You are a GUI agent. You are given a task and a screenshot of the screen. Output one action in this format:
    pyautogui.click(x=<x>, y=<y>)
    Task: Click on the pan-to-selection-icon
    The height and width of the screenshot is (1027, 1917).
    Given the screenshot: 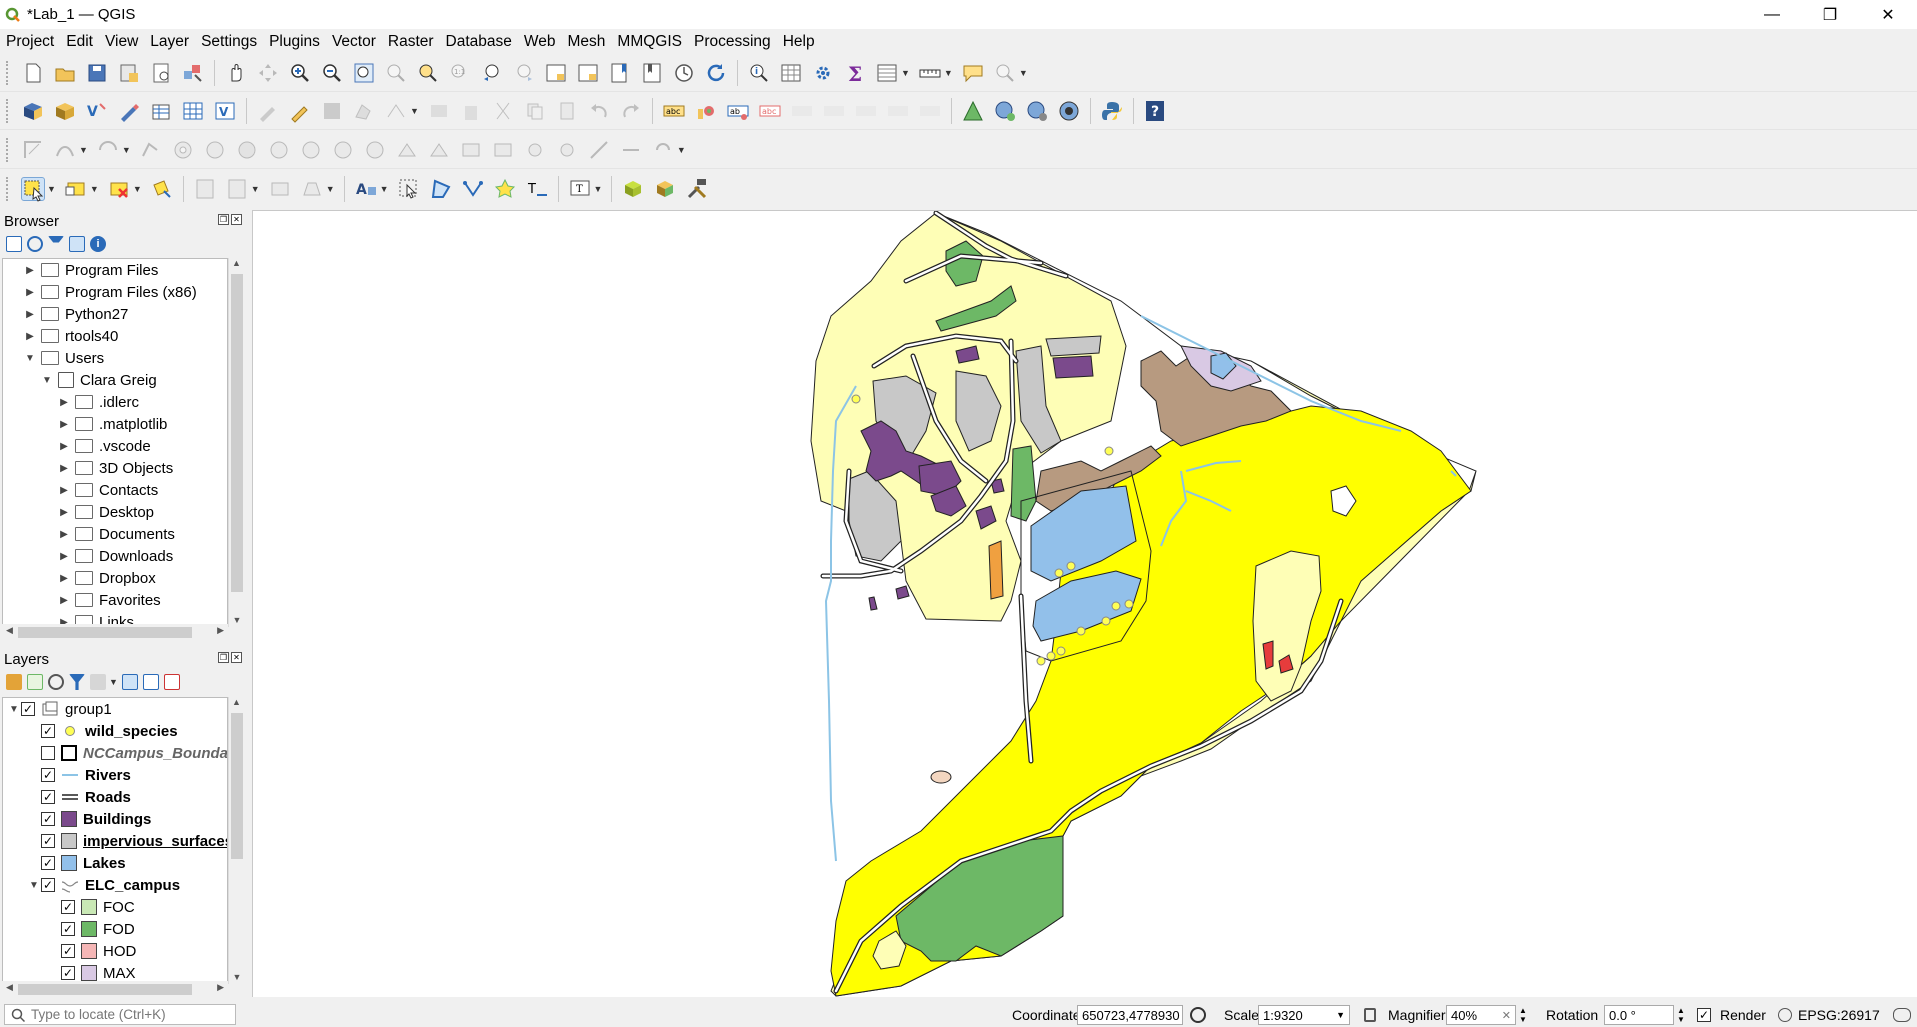 What is the action you would take?
    pyautogui.click(x=268, y=73)
    